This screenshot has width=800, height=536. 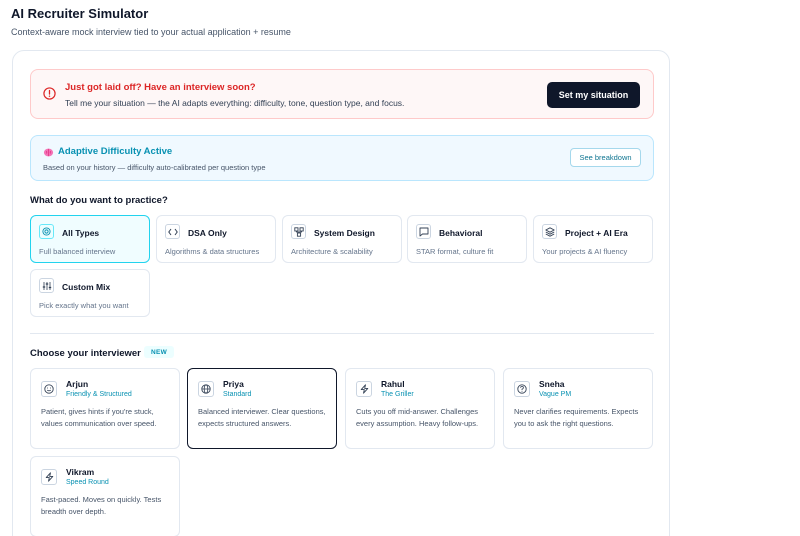 I want to click on interviewer-style: Speed Round, so click(x=87, y=482).